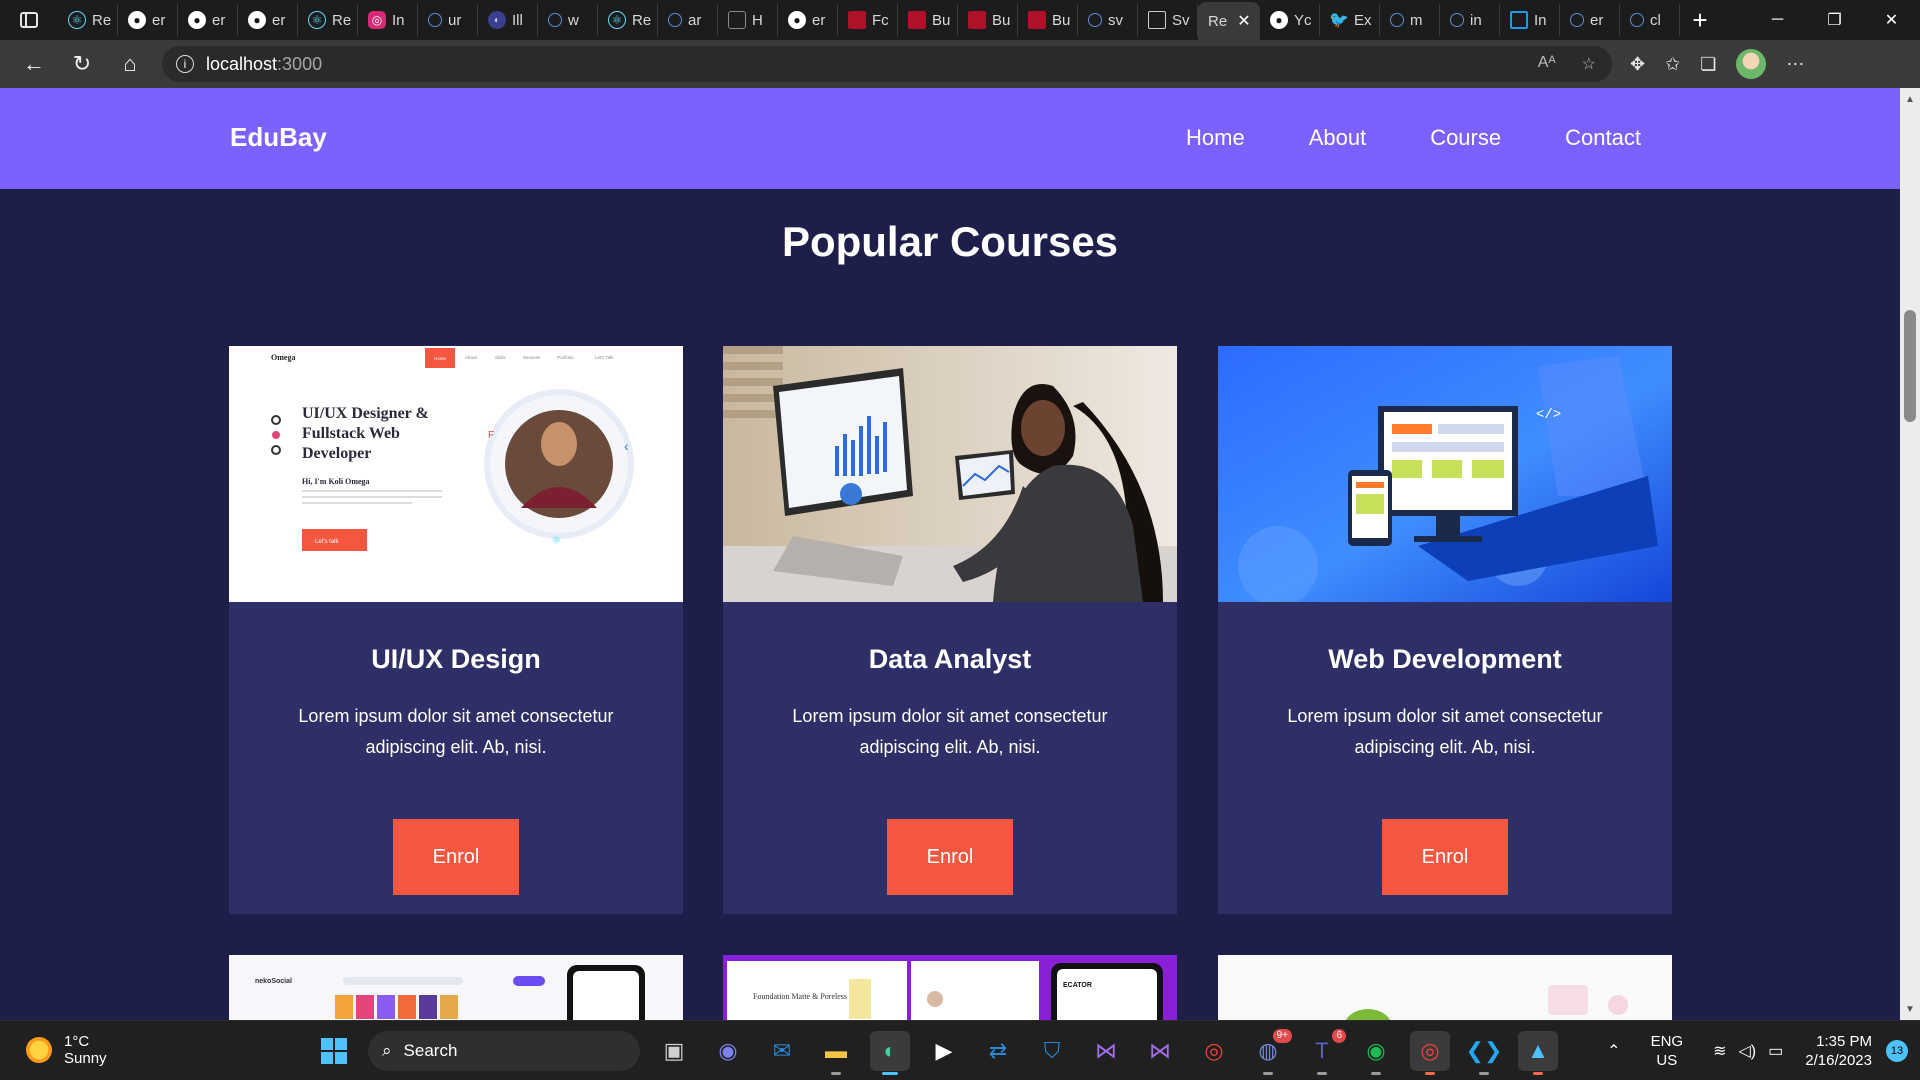 The image size is (1920, 1080). I want to click on scroll-down-arrow-icon: ▼, so click(1910, 1009).